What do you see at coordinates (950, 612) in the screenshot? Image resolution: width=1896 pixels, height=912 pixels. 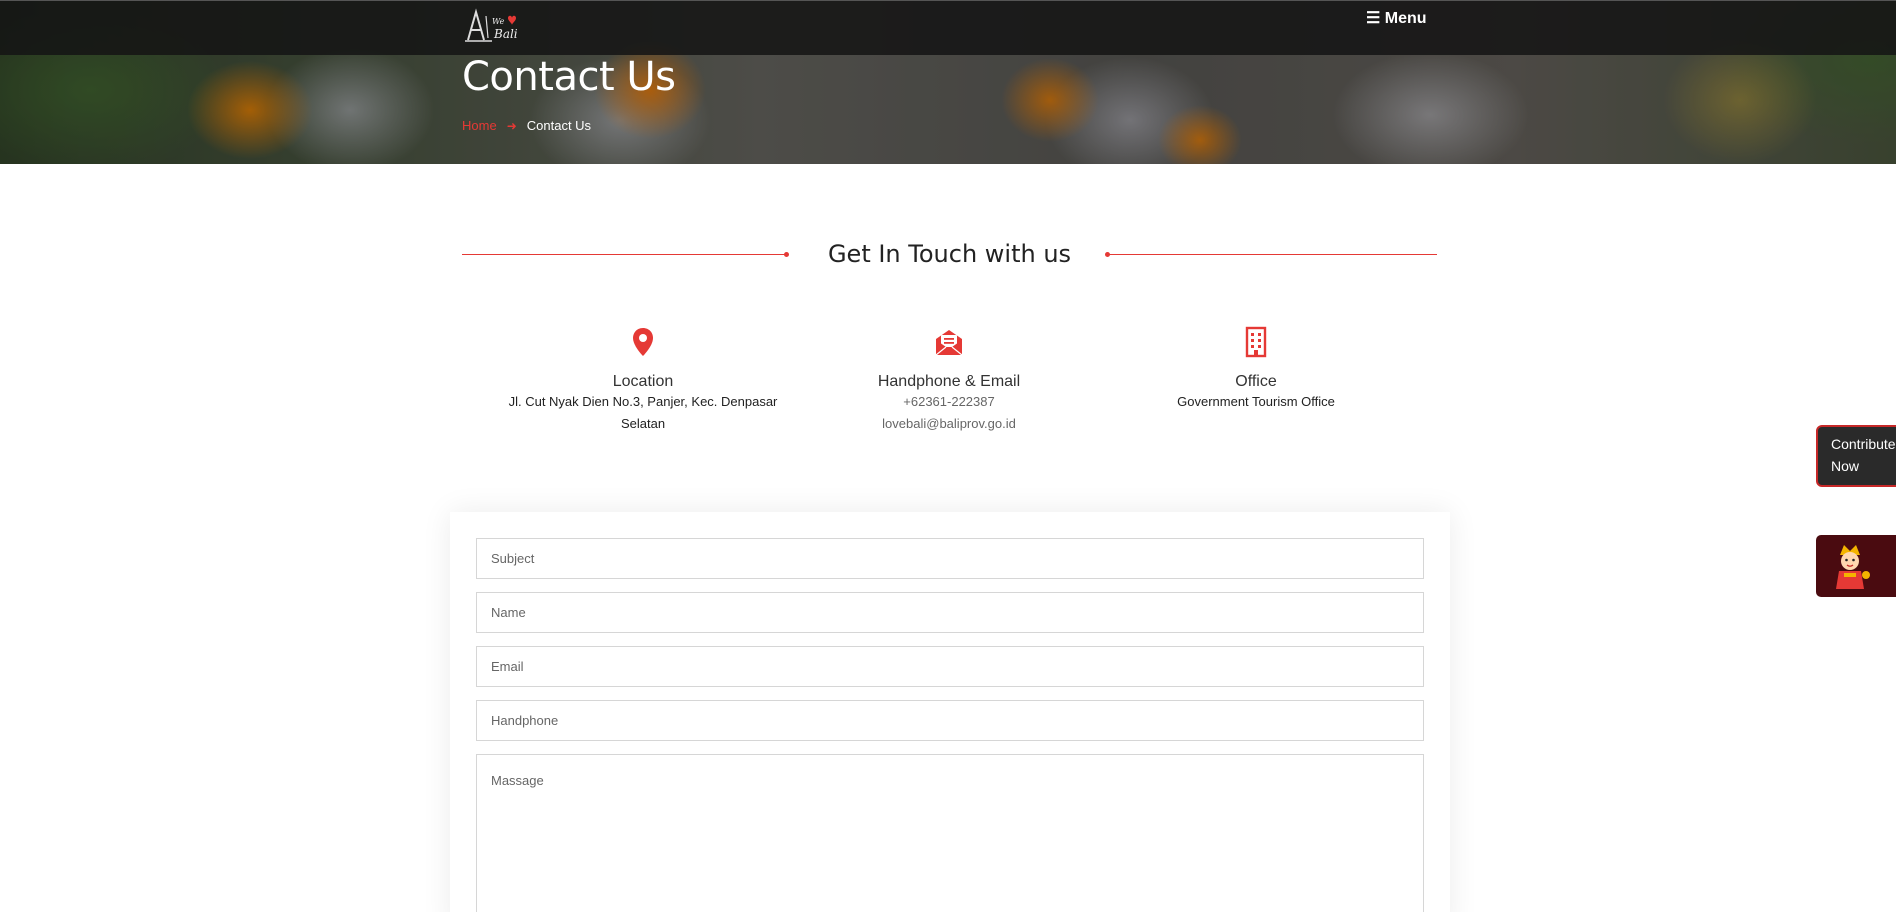 I see `name-input` at bounding box center [950, 612].